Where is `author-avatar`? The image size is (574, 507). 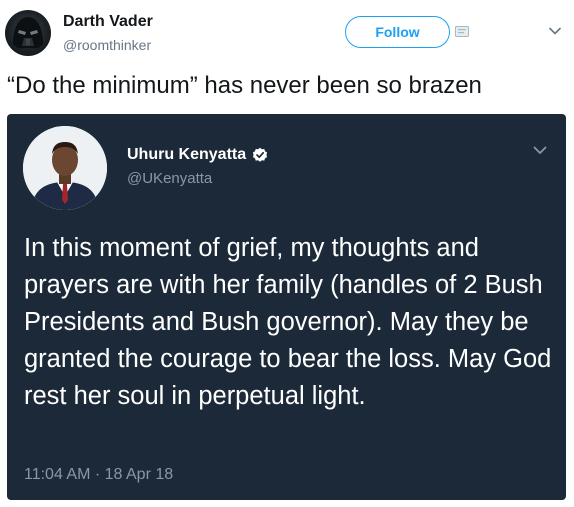
author-avatar is located at coordinates (28, 33).